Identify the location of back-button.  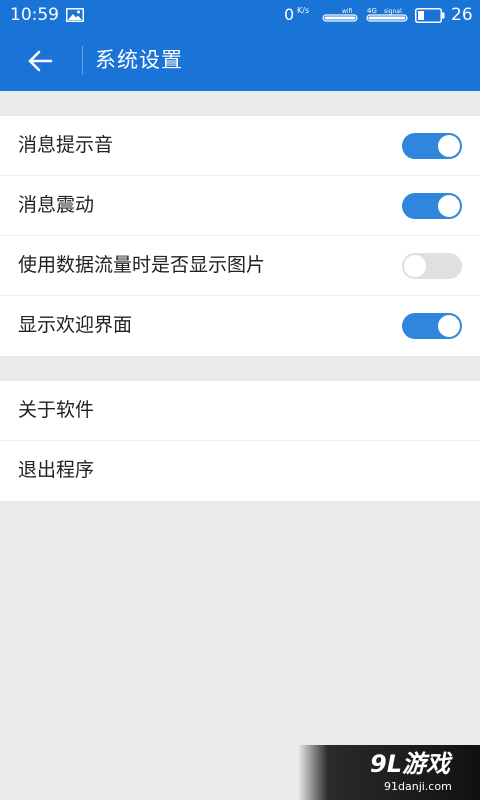
(40, 61).